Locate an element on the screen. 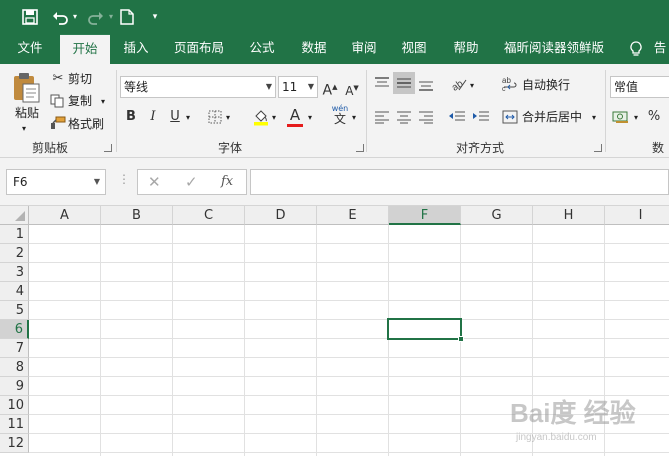 This screenshot has height=456, width=669. redo-dropdown-icon: ▾ is located at coordinates (111, 17).